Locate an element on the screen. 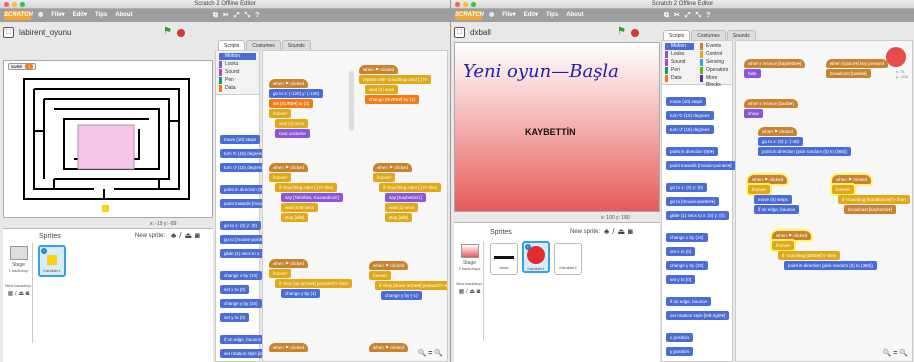 The image size is (914, 362). palette-block: turn ↺ (15) degrees is located at coordinates (690, 129).